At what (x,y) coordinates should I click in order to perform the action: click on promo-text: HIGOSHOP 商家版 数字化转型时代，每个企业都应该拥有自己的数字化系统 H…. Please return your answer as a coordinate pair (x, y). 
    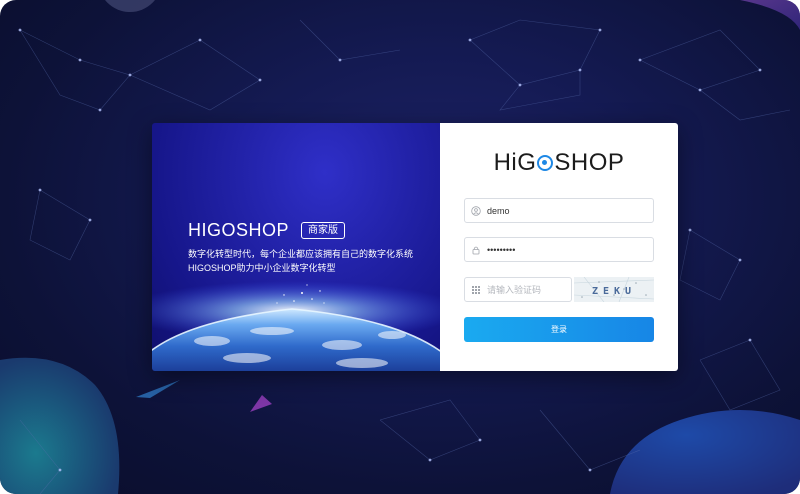
    Looking at the image, I should click on (300, 247).